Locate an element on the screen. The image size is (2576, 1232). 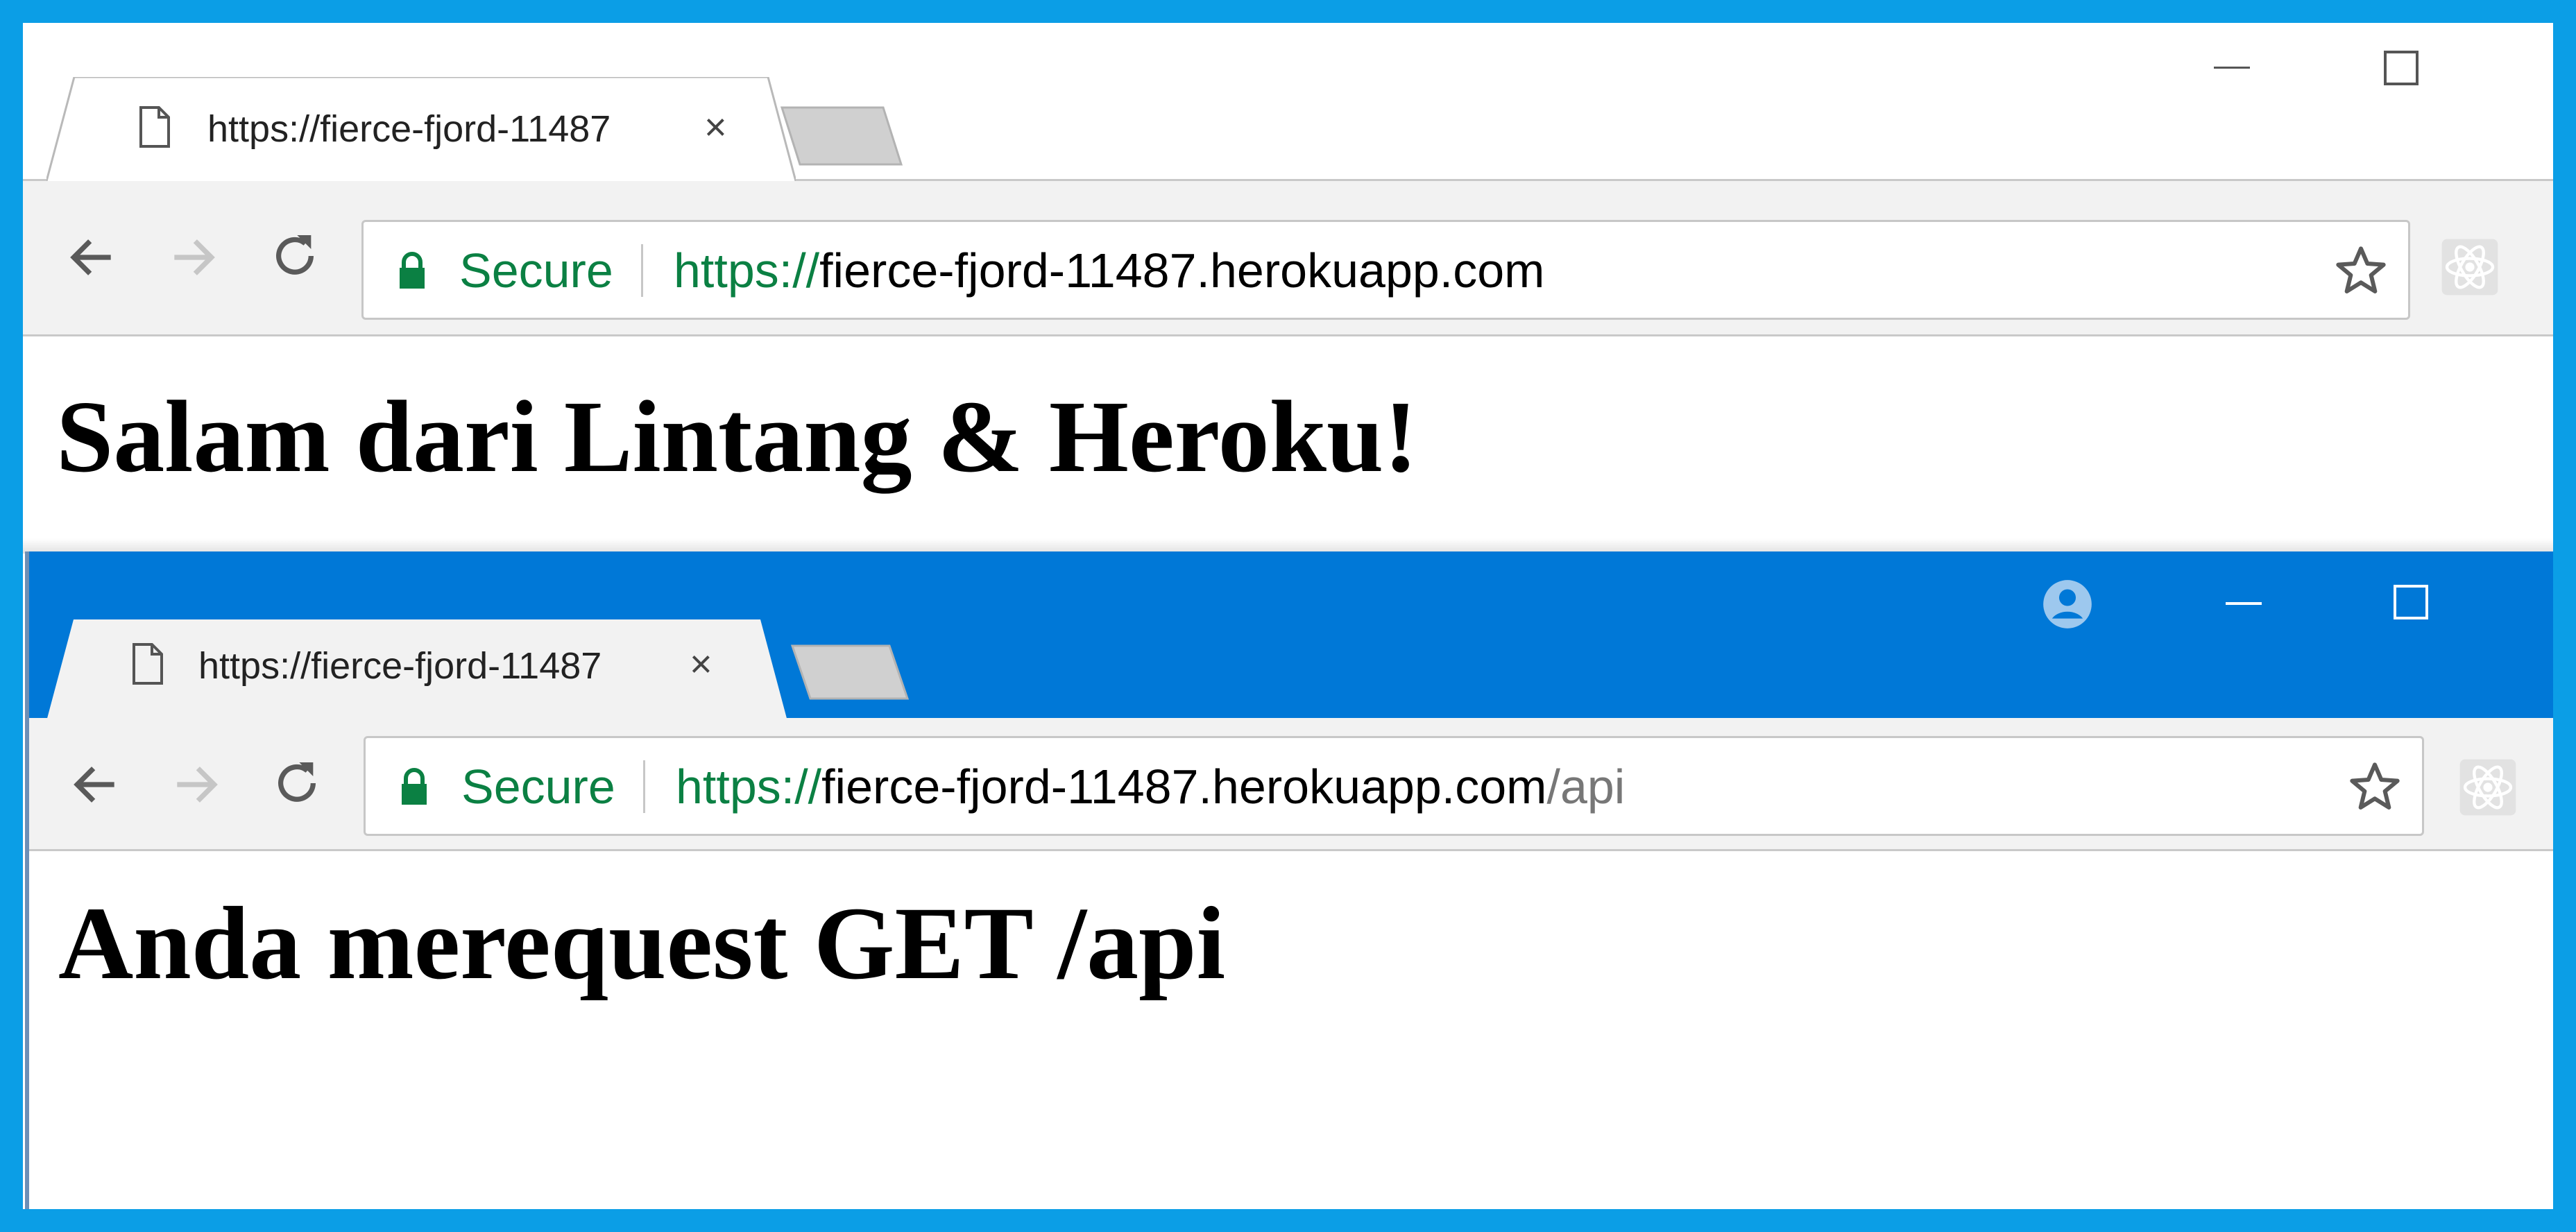
url-text: https://fierce-fjord-11487.herokuapp.com is located at coordinates (1109, 270).